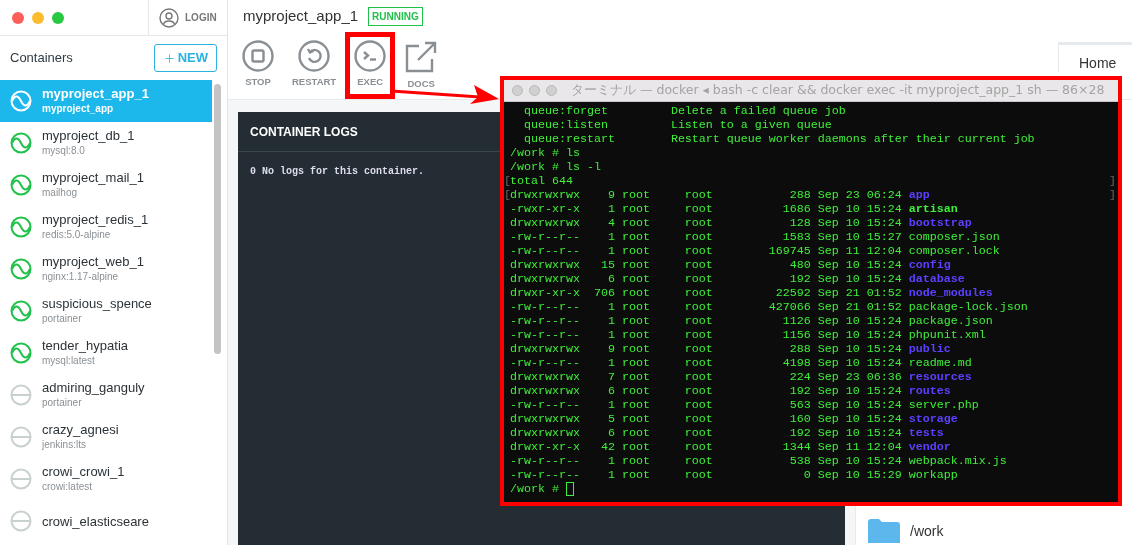  I want to click on container-list-item: crowi_elasticseare, so click(106, 521).